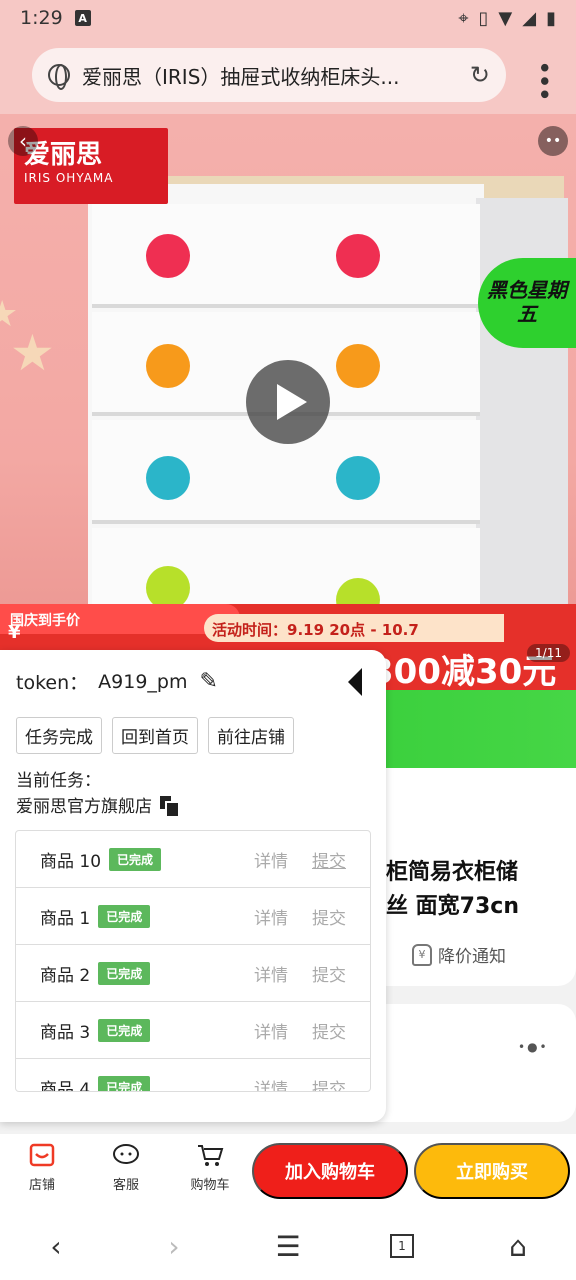 Image resolution: width=576 pixels, height=1280 pixels. I want to click on promo-time: 活动时间：9.19 20点 - 10.7, so click(354, 628).